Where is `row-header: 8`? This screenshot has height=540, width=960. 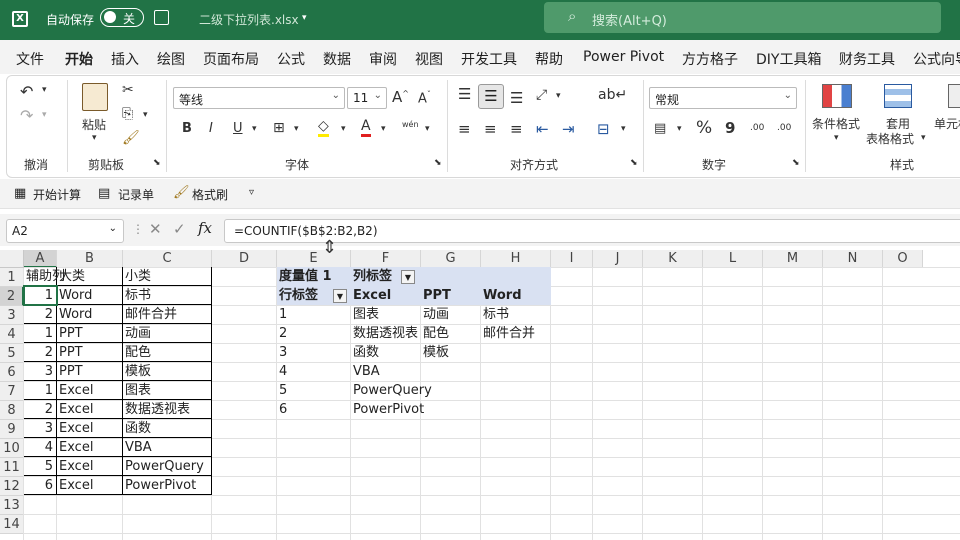 row-header: 8 is located at coordinates (12, 410).